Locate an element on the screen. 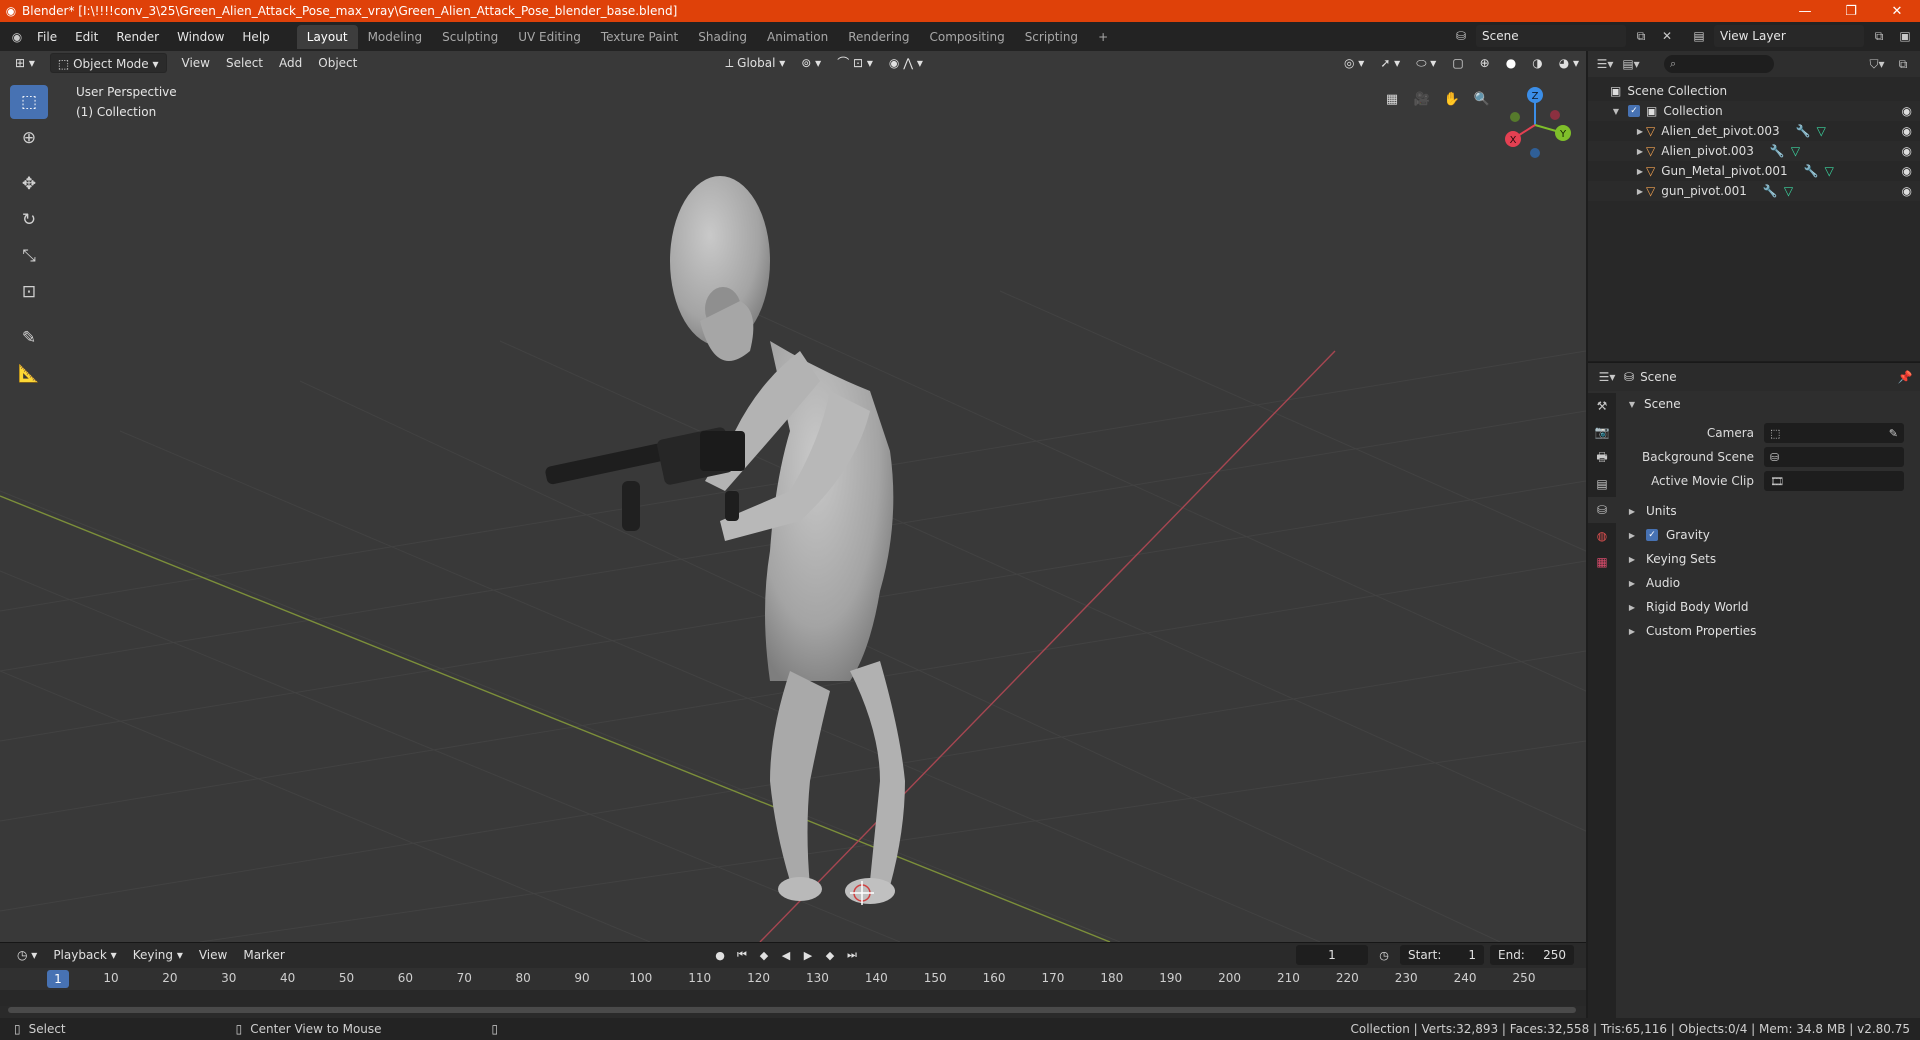  tab-animation: Animation is located at coordinates (797, 37).